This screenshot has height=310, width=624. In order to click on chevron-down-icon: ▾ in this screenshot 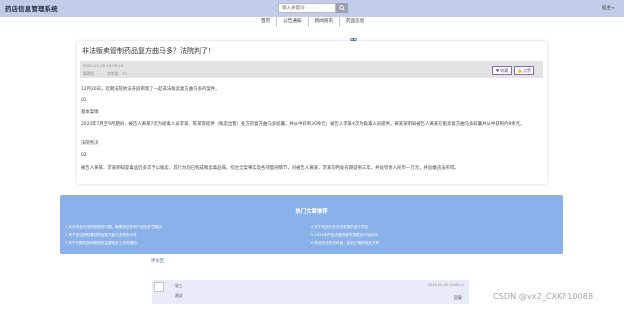, I will do `click(613, 8)`.